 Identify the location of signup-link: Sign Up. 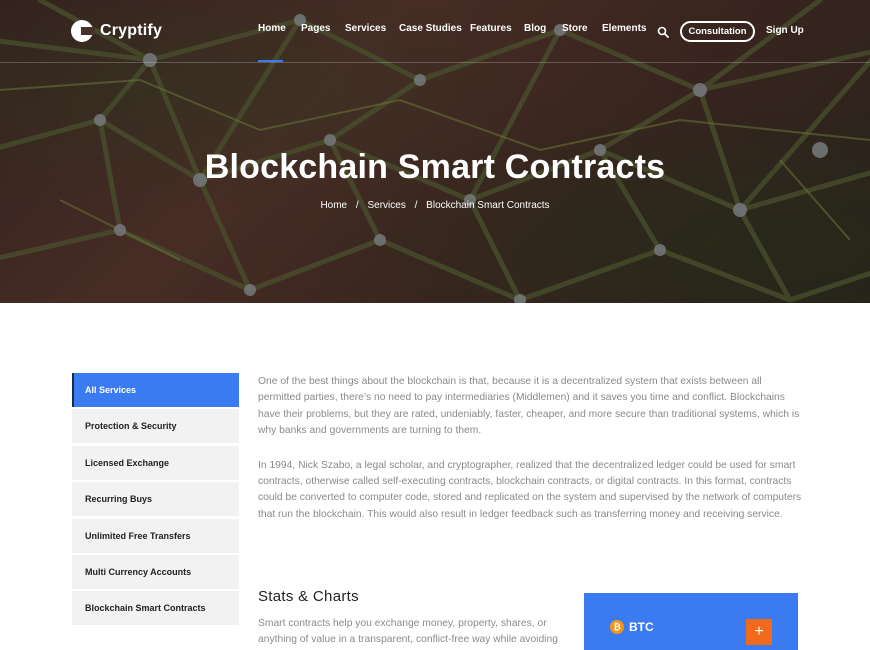
(785, 30).